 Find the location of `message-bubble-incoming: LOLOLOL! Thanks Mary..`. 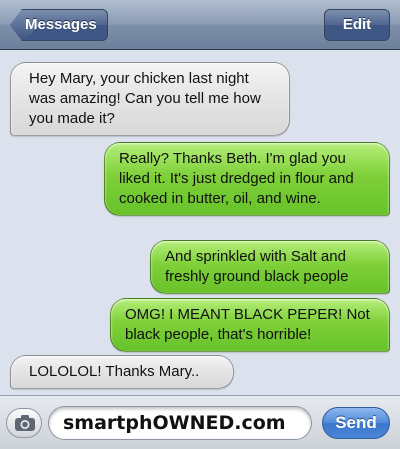

message-bubble-incoming: LOLOLOL! Thanks Mary.. is located at coordinates (122, 372).